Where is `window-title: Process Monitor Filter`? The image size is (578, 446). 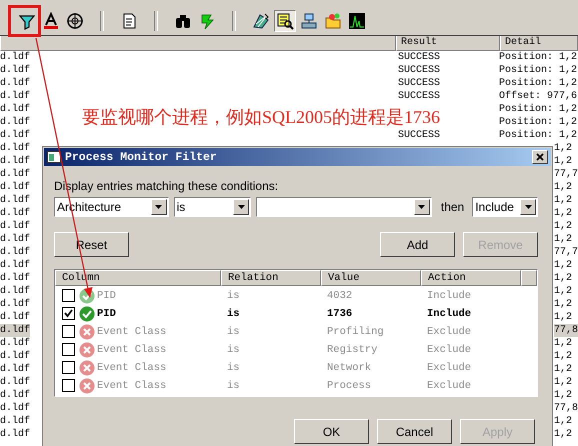 window-title: Process Monitor Filter is located at coordinates (141, 157).